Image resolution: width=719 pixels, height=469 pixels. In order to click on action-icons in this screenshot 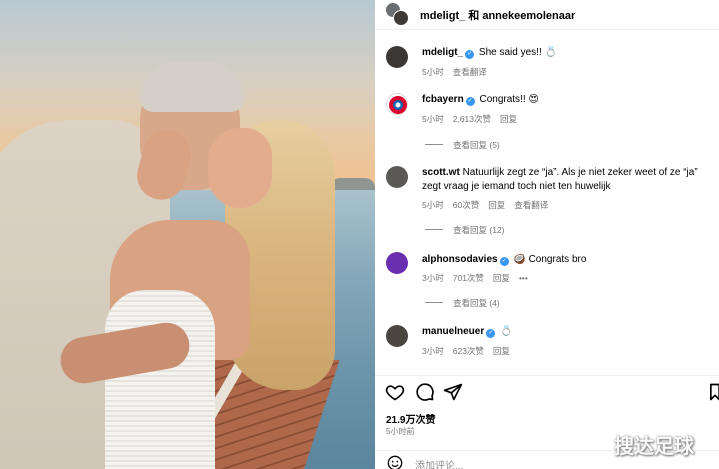, I will do `click(552, 392)`.